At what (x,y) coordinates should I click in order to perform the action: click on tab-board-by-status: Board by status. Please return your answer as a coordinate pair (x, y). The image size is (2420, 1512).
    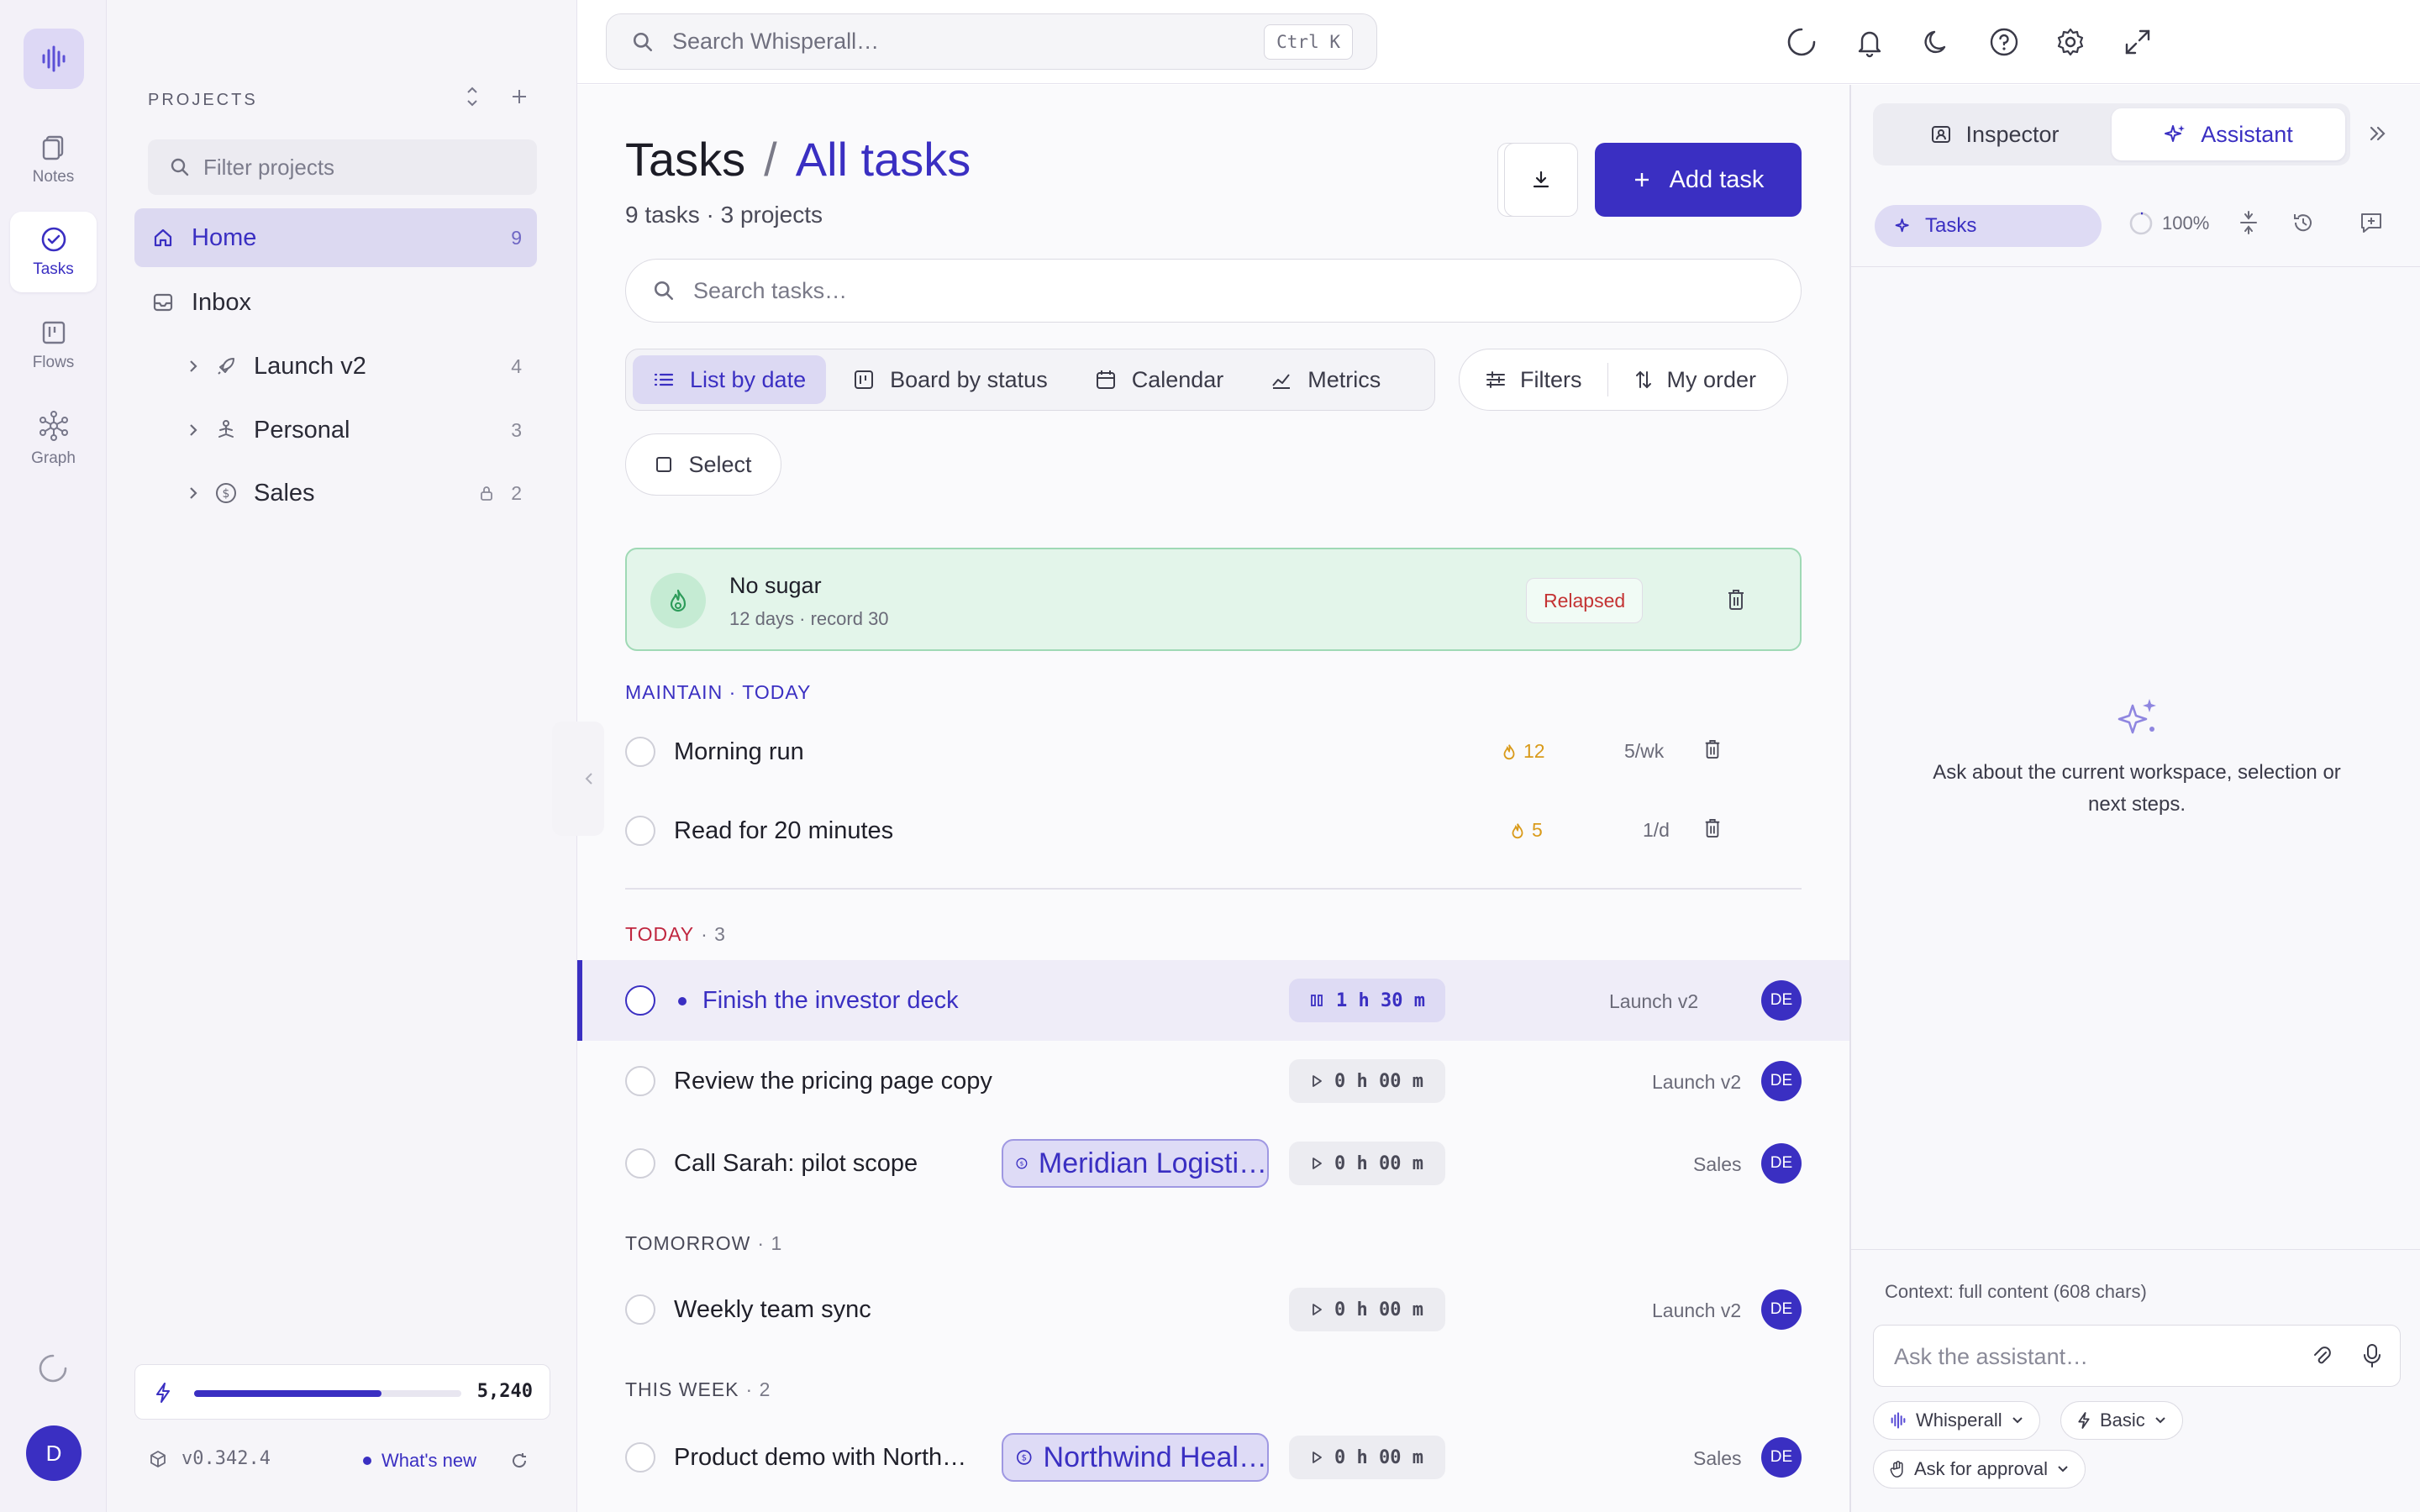
    Looking at the image, I should click on (951, 379).